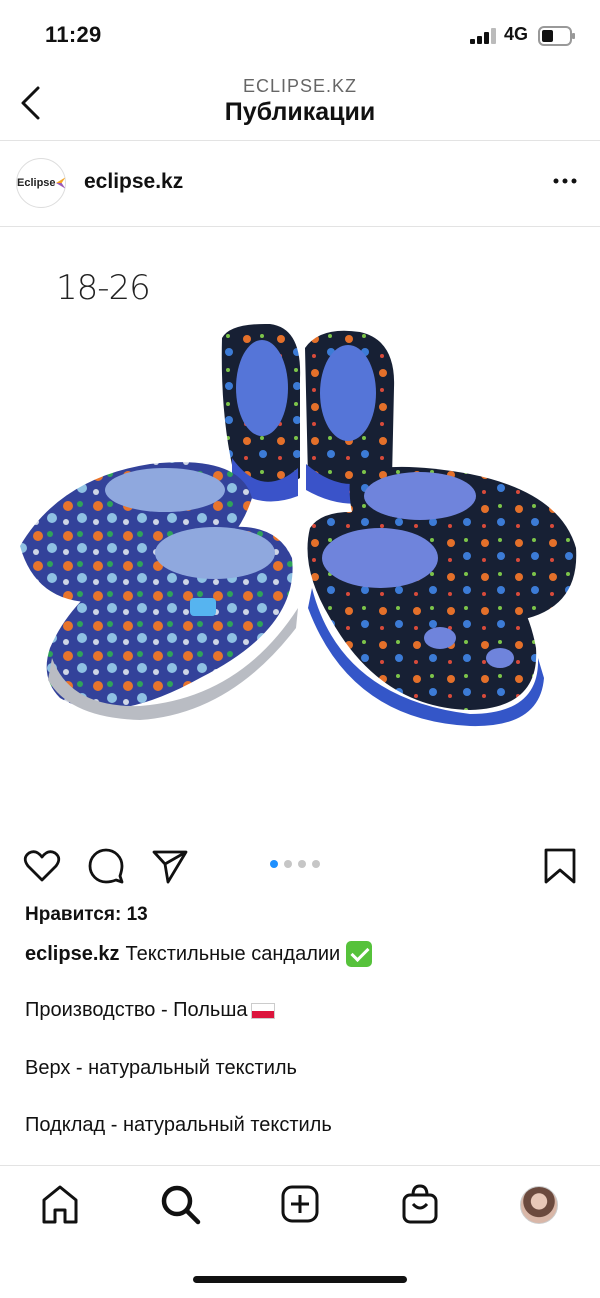 The height and width of the screenshot is (1298, 600). Describe the element at coordinates (483, 36) in the screenshot. I see `signal-icon` at that location.